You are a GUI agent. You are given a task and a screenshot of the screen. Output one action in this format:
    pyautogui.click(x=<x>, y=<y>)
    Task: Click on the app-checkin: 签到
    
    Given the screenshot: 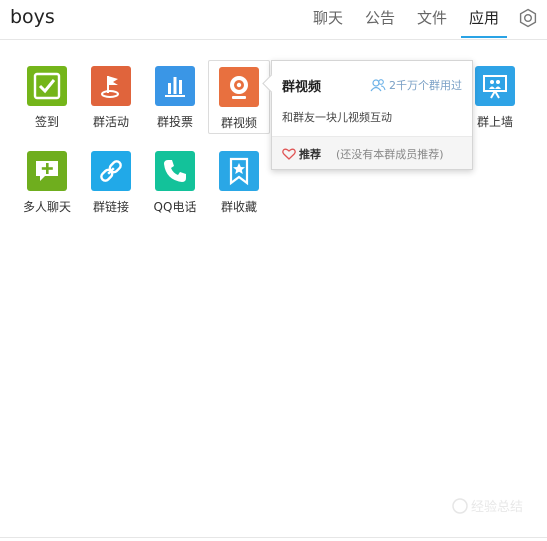 What is the action you would take?
    pyautogui.click(x=47, y=93)
    